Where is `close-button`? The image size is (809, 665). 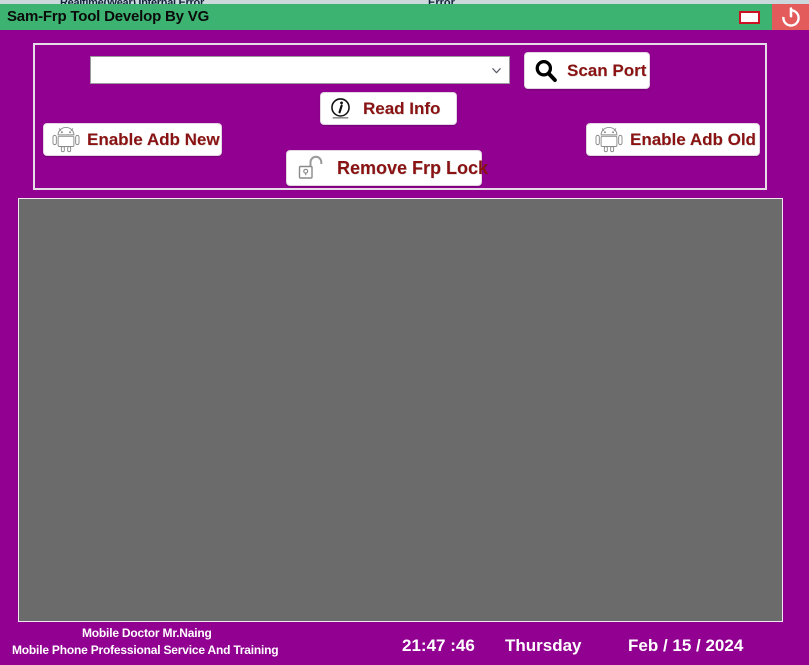 close-button is located at coordinates (790, 17).